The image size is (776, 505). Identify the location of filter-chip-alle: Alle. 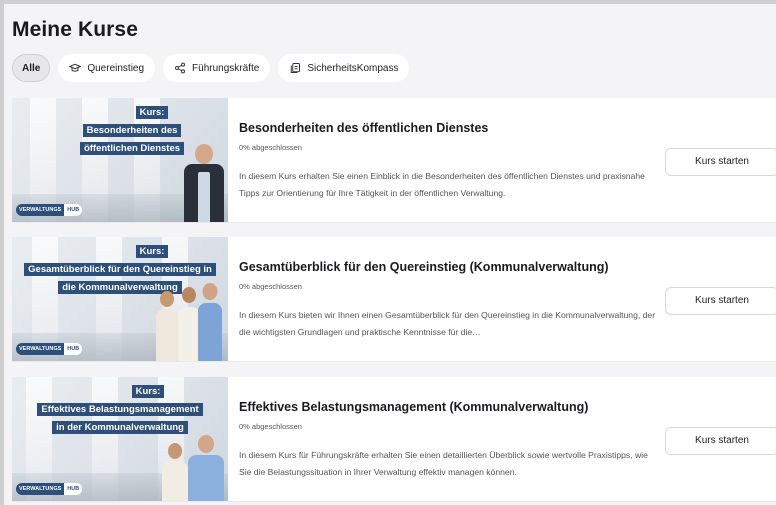
(31, 68).